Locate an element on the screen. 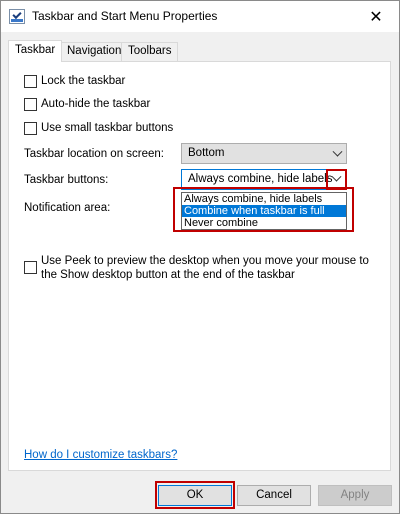 The height and width of the screenshot is (514, 400). apply-button: Apply is located at coordinates (355, 495).